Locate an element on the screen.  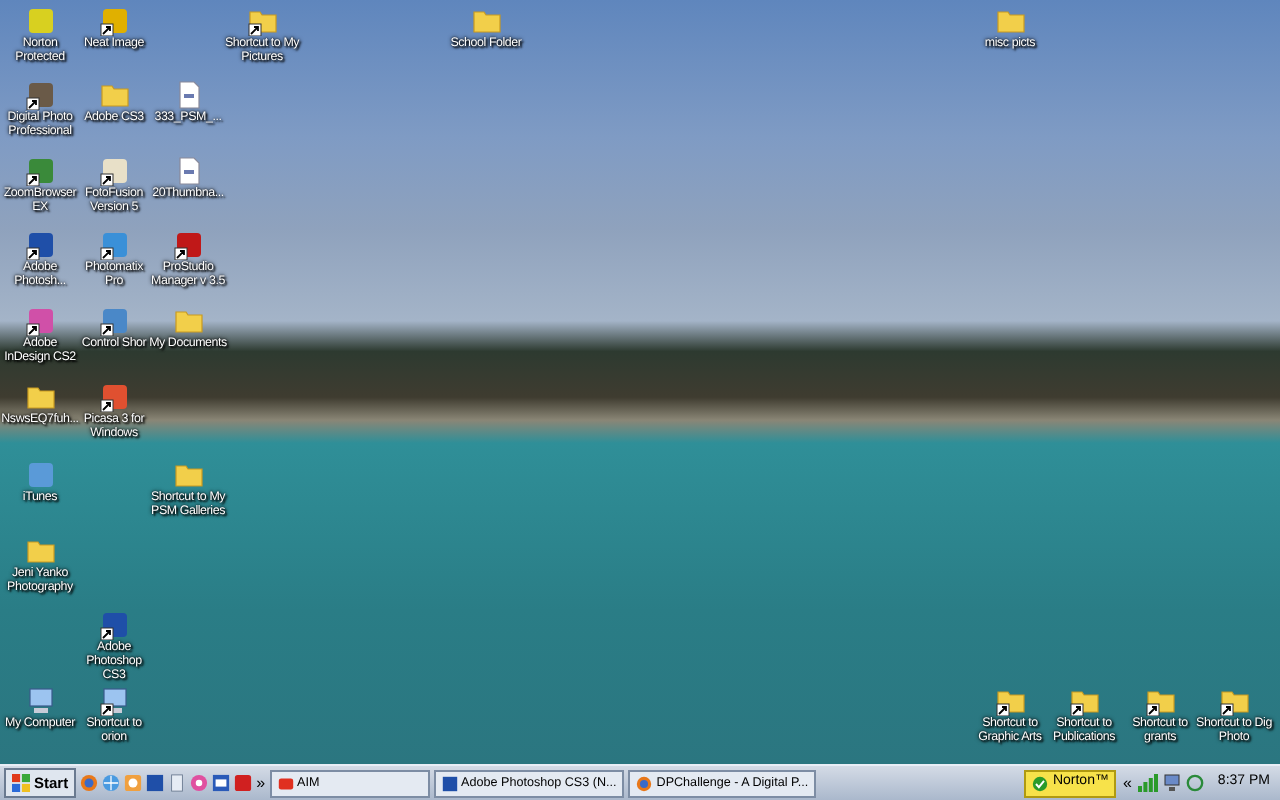
network-icon is located at coordinates (1171, 783).